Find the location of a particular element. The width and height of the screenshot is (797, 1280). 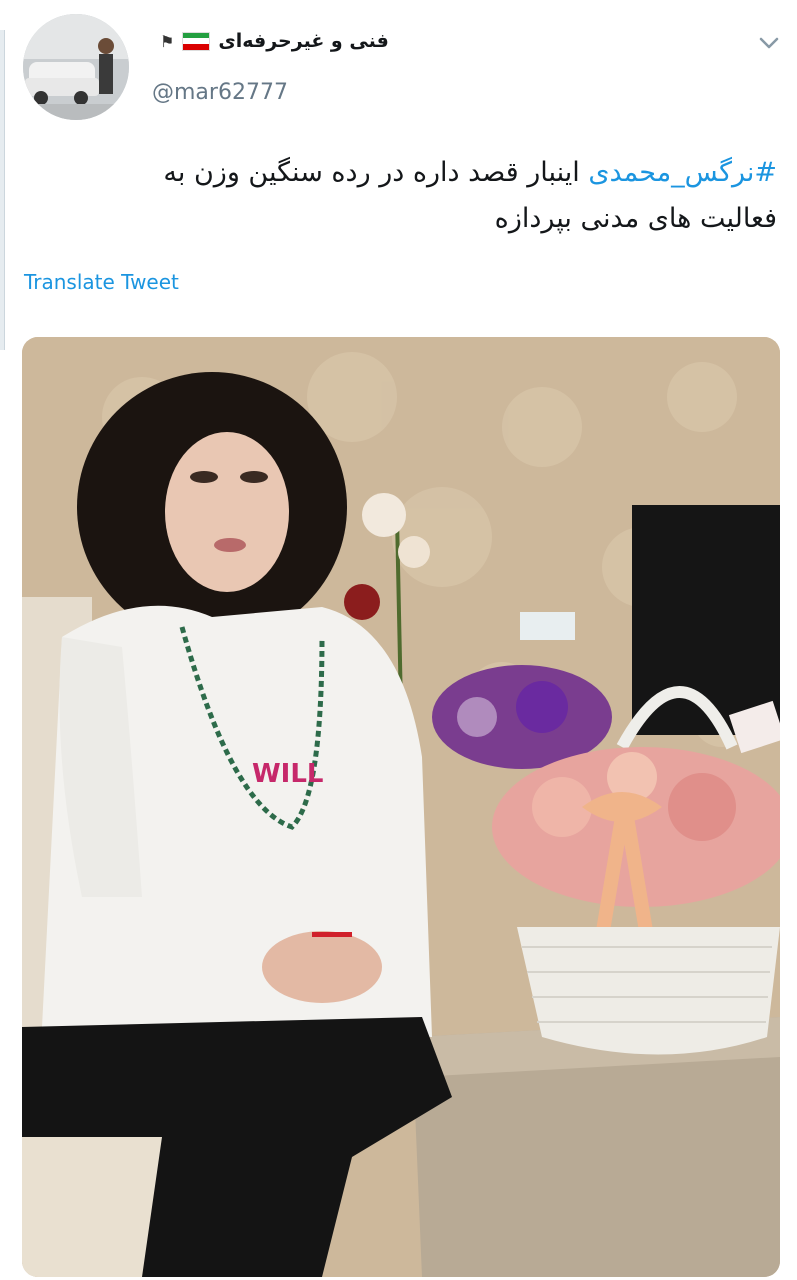

hashtag-link: #نرگس_محمدی is located at coordinates (682, 172).